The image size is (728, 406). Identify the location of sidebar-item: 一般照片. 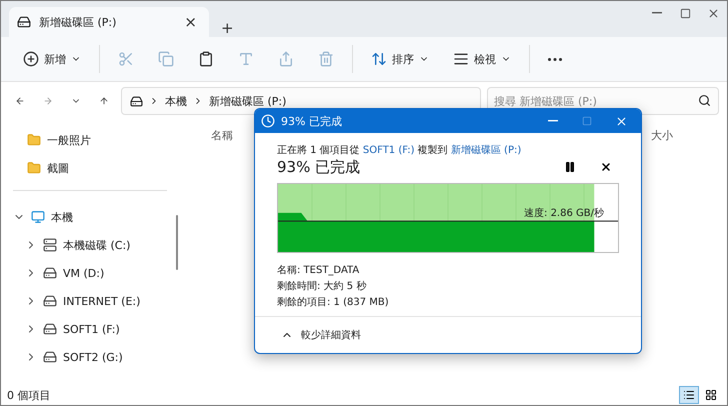
(69, 140).